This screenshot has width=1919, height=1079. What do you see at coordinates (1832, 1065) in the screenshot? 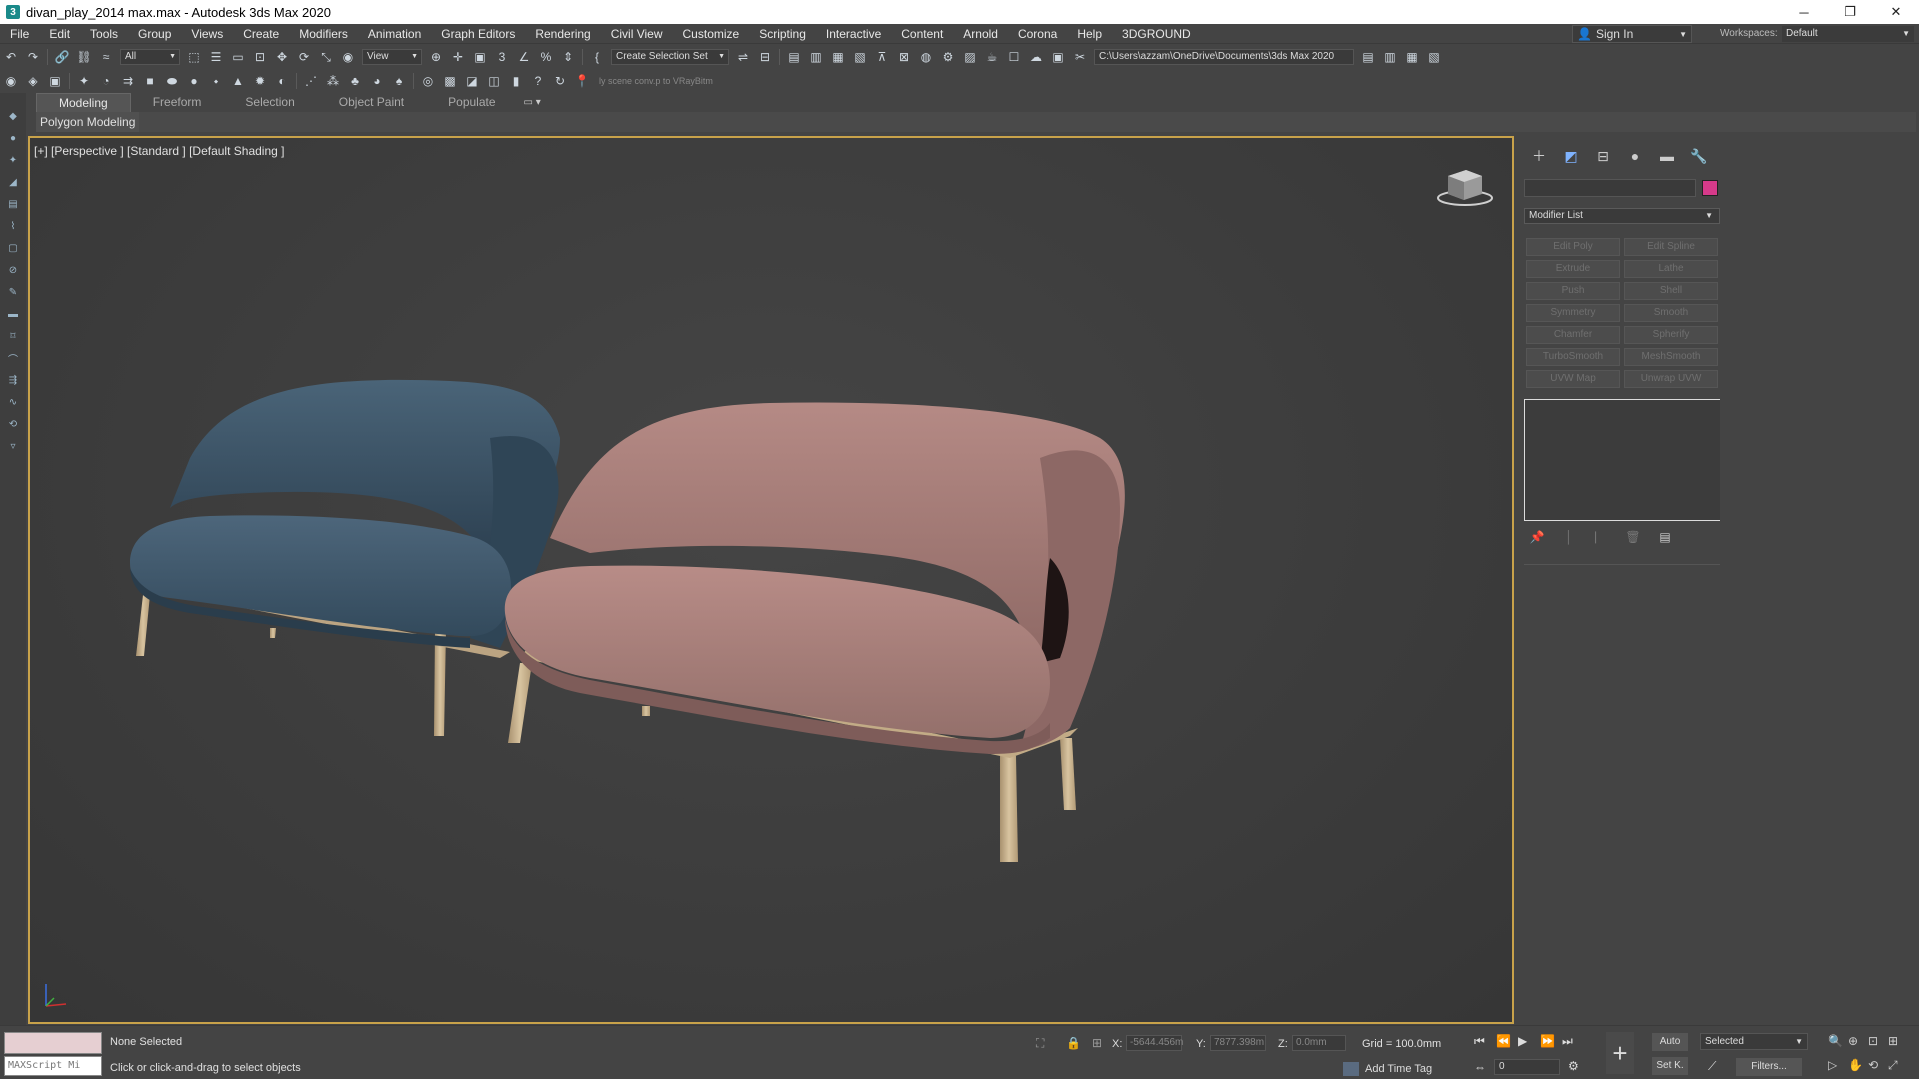
I see `field-of-view-icon: ▷` at bounding box center [1832, 1065].